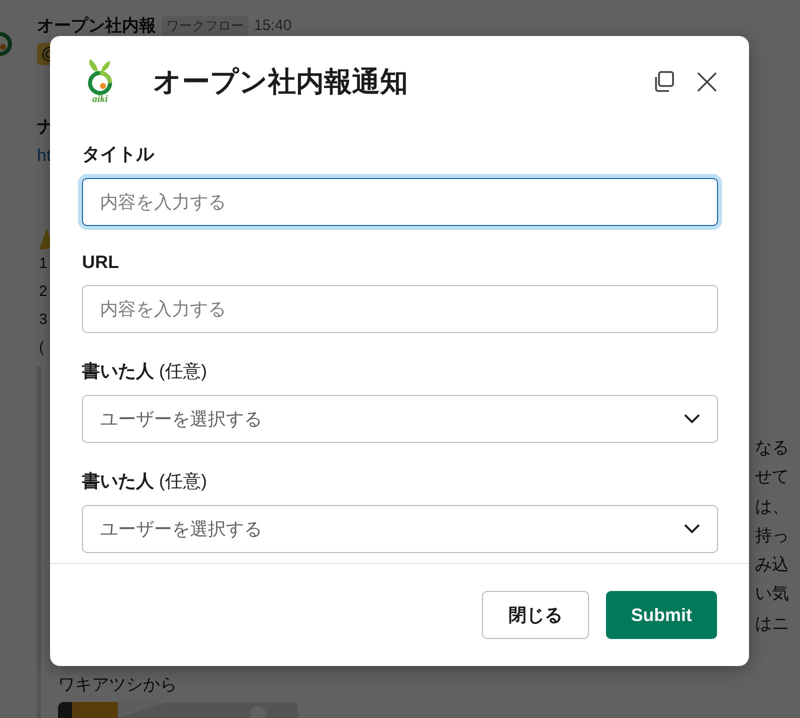 This screenshot has height=718, width=800. I want to click on message-text: 持っ, so click(772, 535).